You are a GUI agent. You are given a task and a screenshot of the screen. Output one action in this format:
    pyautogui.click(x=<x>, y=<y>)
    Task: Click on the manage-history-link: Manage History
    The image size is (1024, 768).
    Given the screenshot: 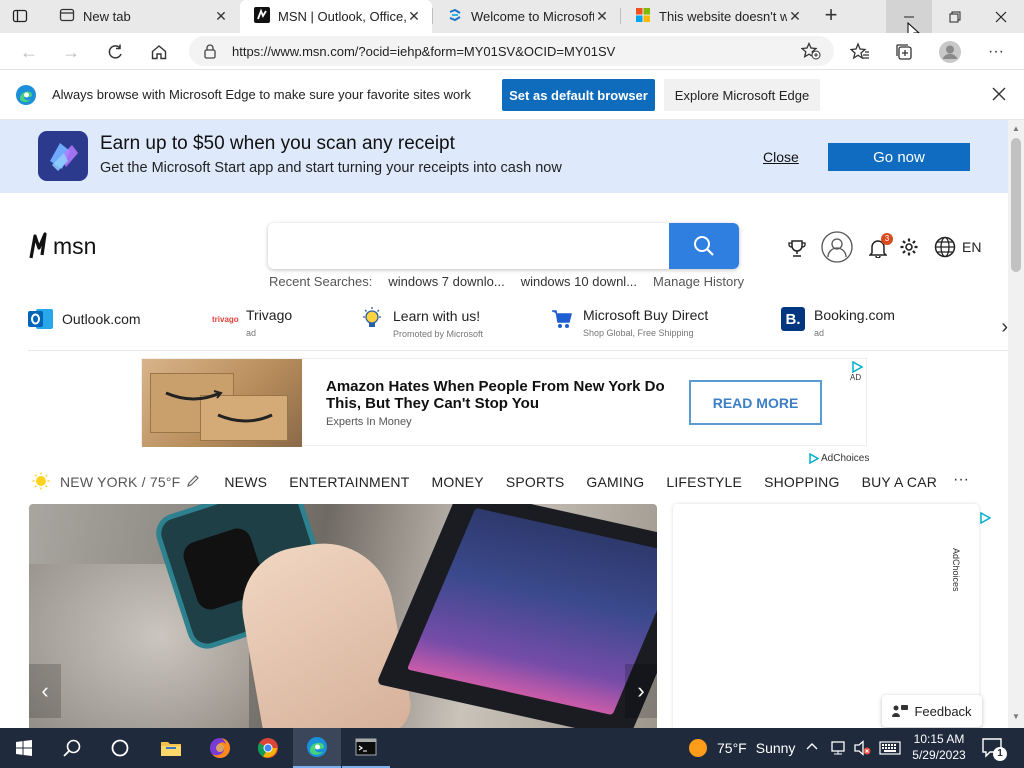 What is the action you would take?
    pyautogui.click(x=698, y=281)
    